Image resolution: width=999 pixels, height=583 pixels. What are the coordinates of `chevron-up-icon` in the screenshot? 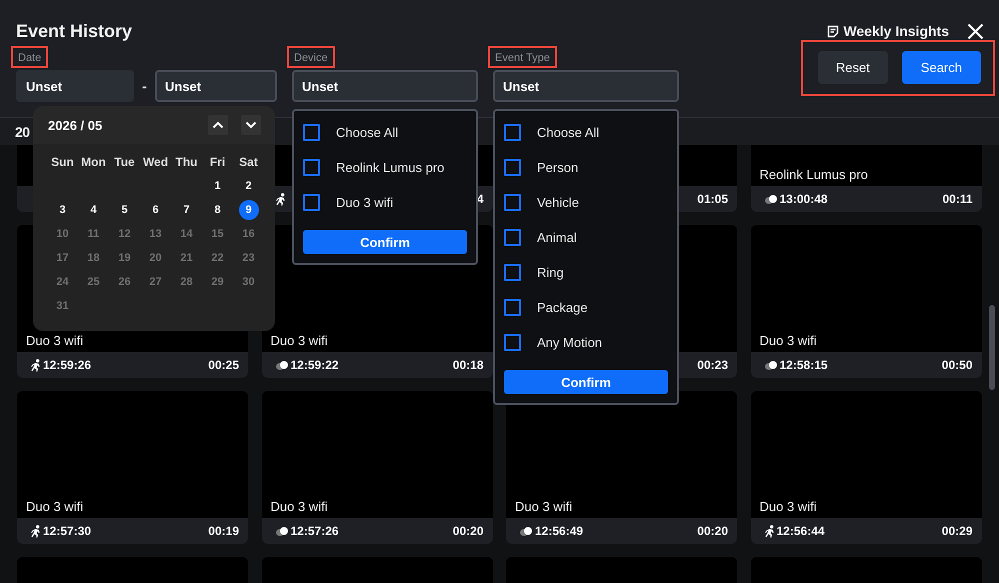 It's located at (218, 125).